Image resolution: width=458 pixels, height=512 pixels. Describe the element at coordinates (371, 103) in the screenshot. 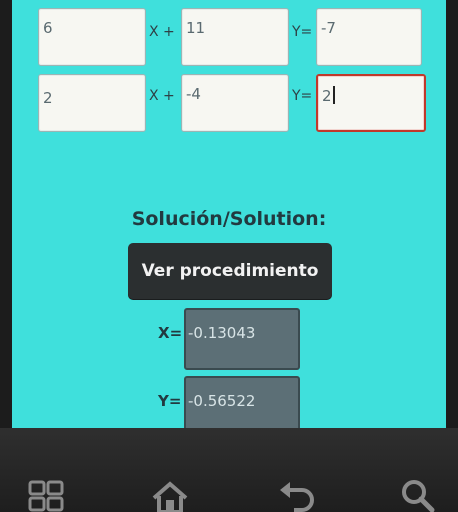

I see `eq2-constant-input: 2` at that location.